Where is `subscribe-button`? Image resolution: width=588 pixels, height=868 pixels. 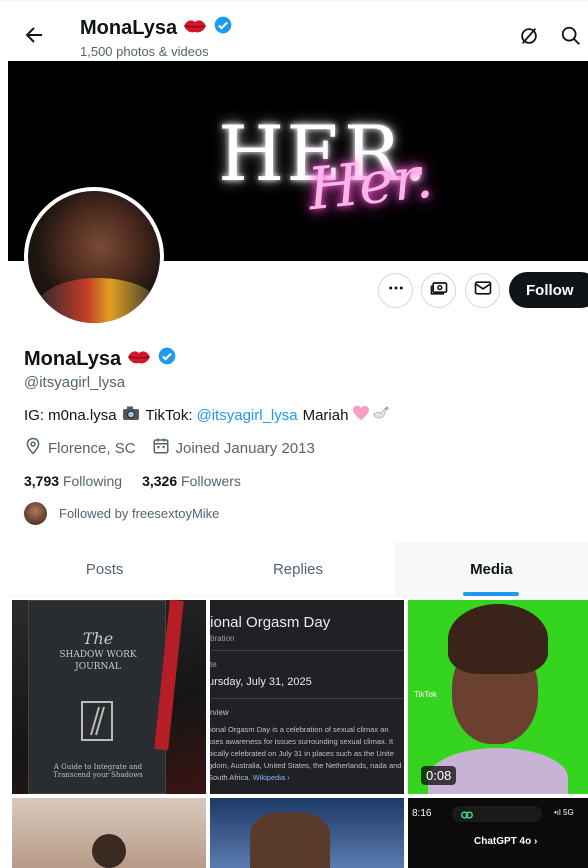
subscribe-button is located at coordinates (438, 290).